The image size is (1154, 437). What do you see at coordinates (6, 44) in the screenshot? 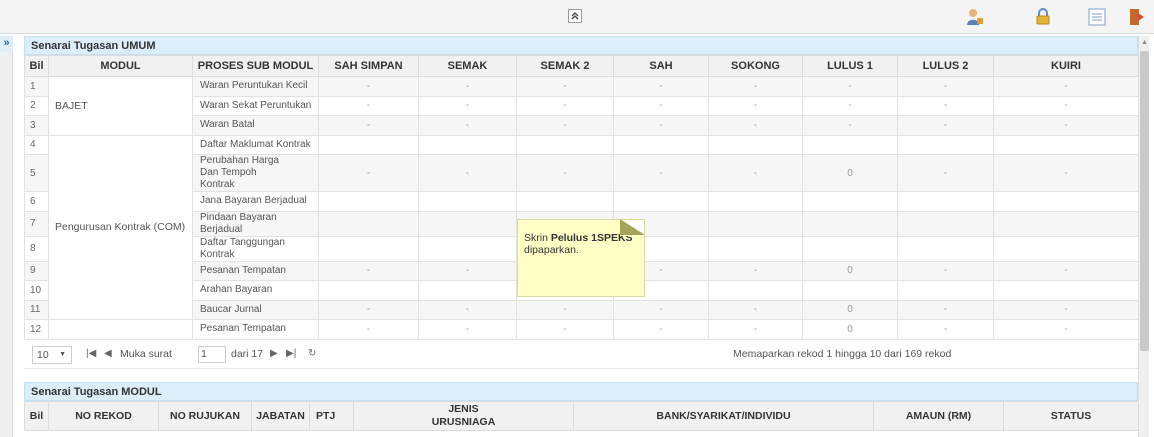
I see `expand-sidebar-button: »` at bounding box center [6, 44].